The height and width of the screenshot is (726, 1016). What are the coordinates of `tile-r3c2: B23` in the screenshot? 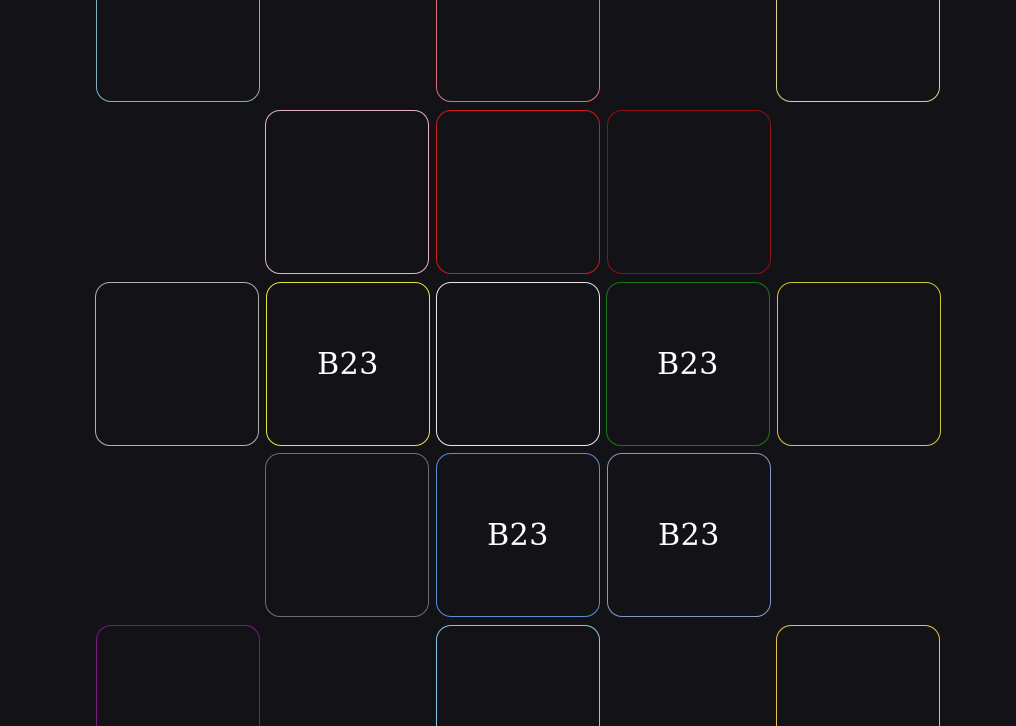 It's located at (518, 535).